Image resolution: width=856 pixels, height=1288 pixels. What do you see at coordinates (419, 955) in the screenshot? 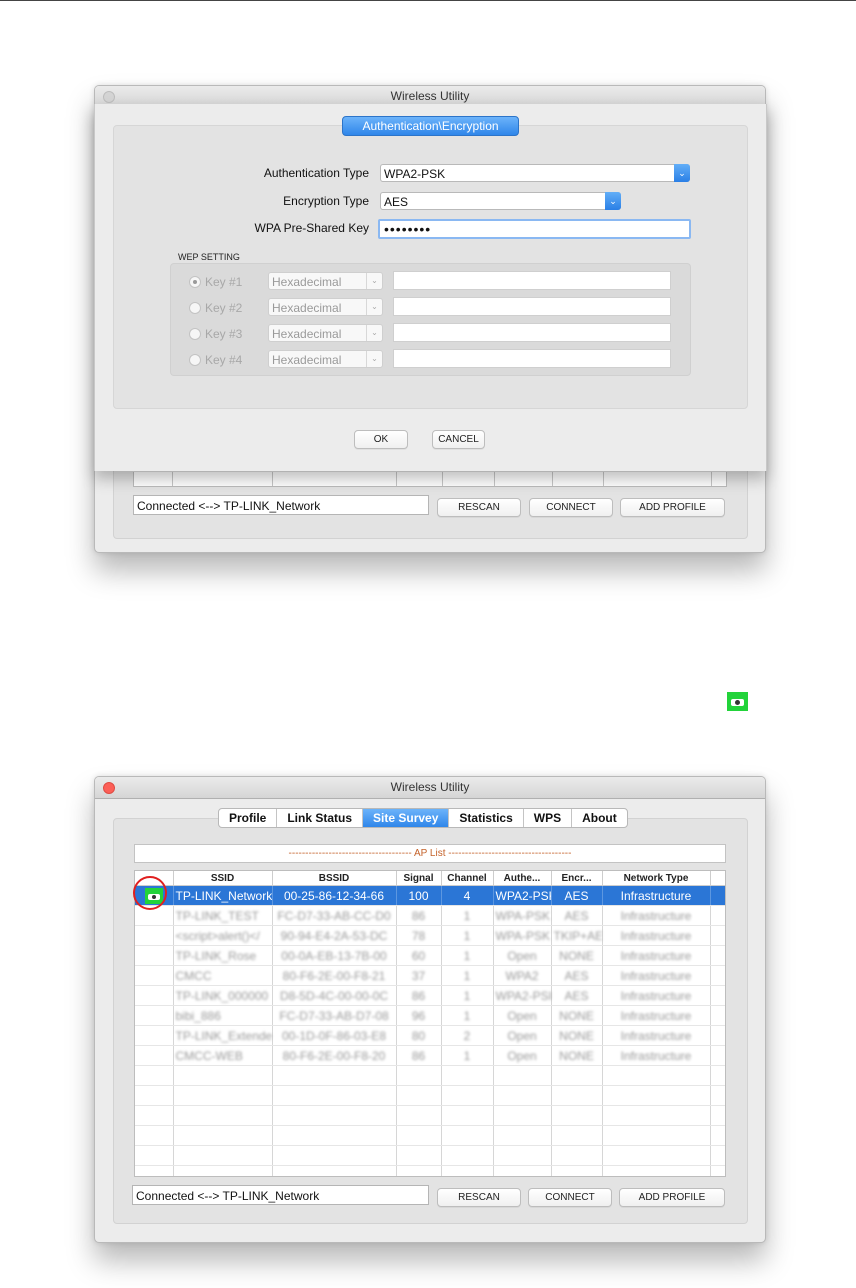
I see `cell-signal: 60` at bounding box center [419, 955].